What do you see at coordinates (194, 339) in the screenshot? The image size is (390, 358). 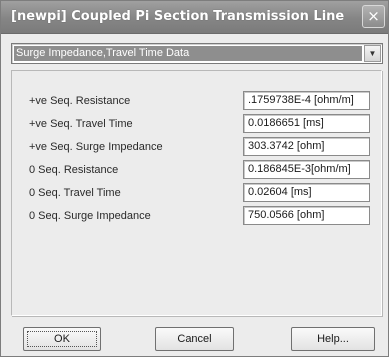 I see `cancel-button: Cancel` at bounding box center [194, 339].